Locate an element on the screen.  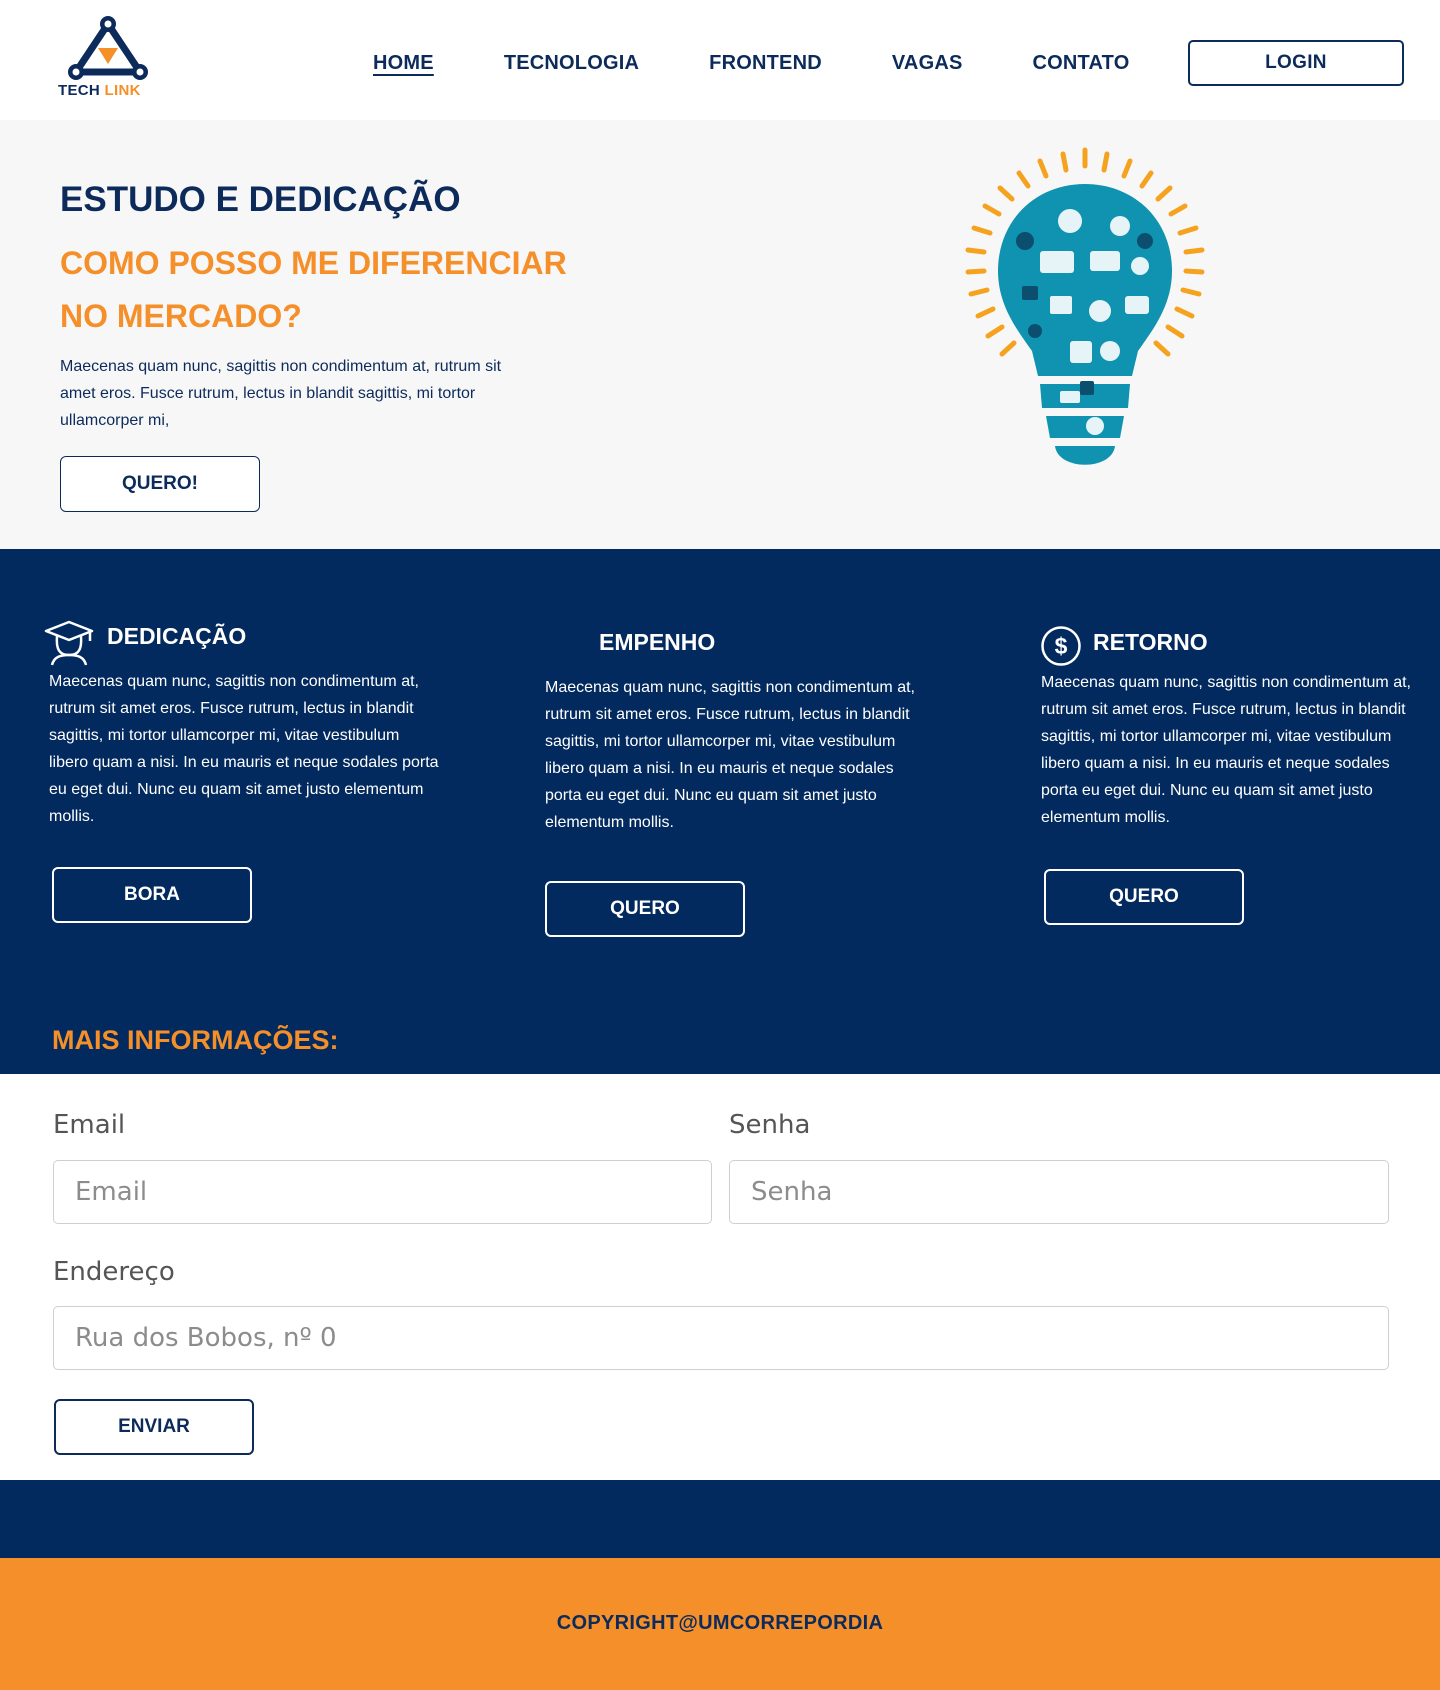
main-nav: HOME TECNOLOGIA FRONTEND VAGAS CONTATO is located at coordinates (786, 63).